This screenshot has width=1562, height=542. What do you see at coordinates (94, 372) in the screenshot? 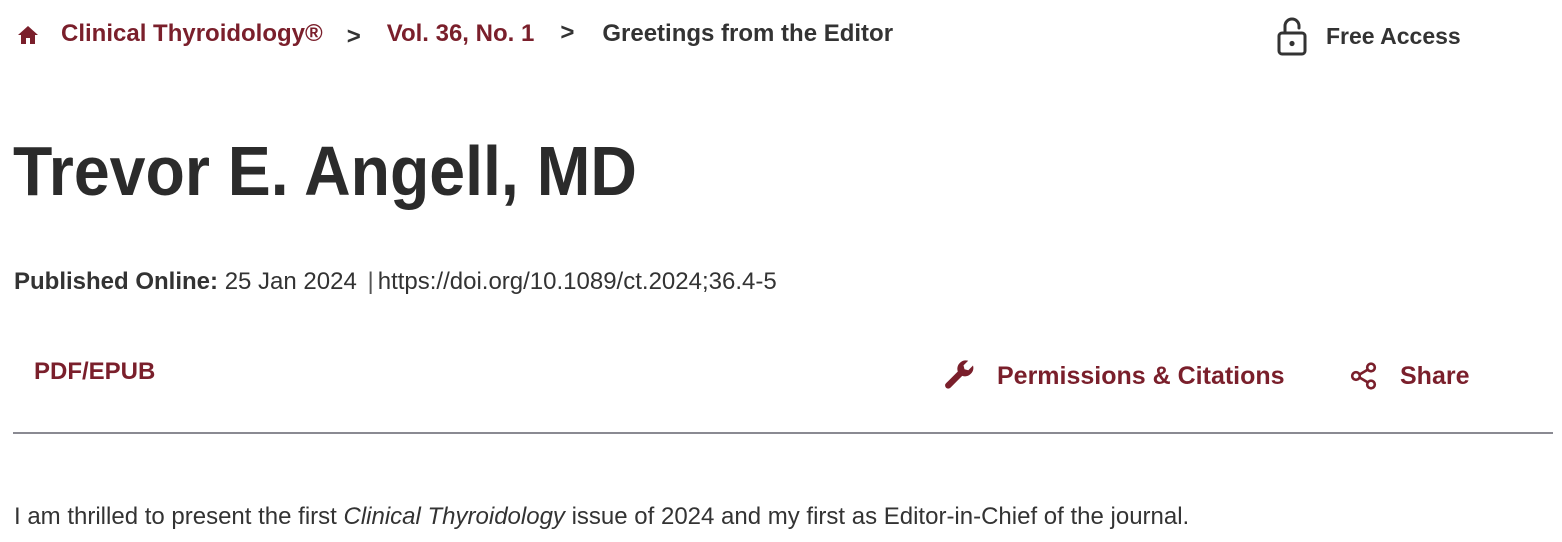
I see `pdf-epub-button: PDF/EPUB` at bounding box center [94, 372].